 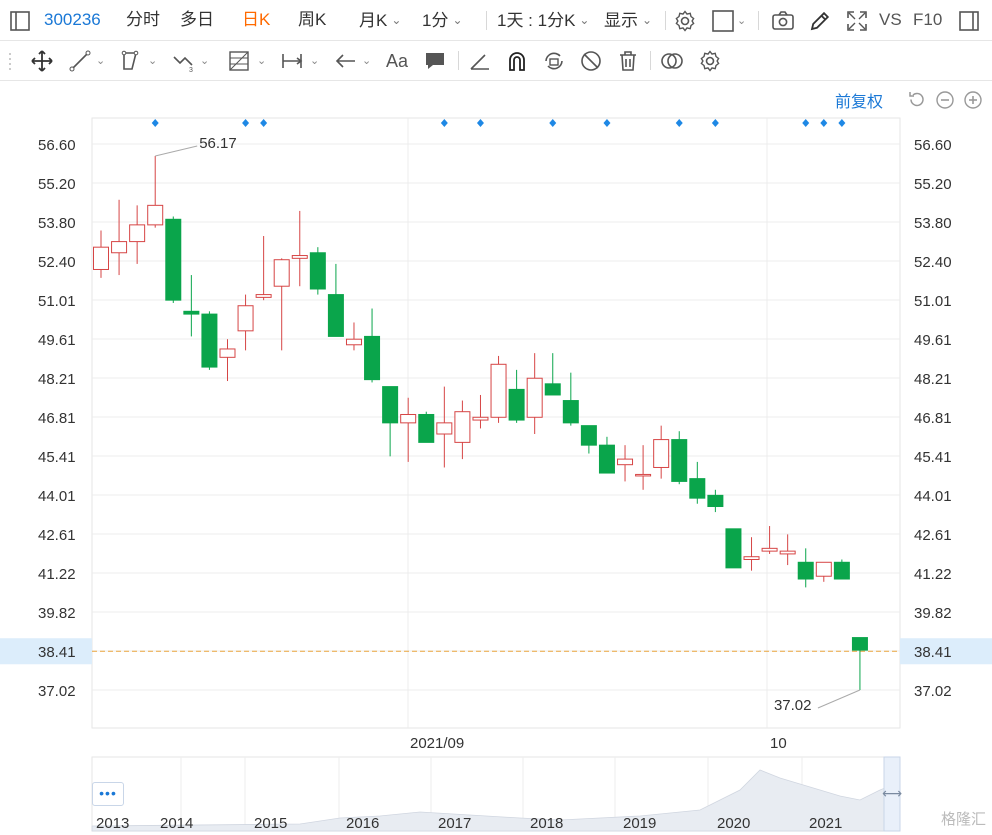 What do you see at coordinates (346, 61) in the screenshot?
I see `arrow-left-icon` at bounding box center [346, 61].